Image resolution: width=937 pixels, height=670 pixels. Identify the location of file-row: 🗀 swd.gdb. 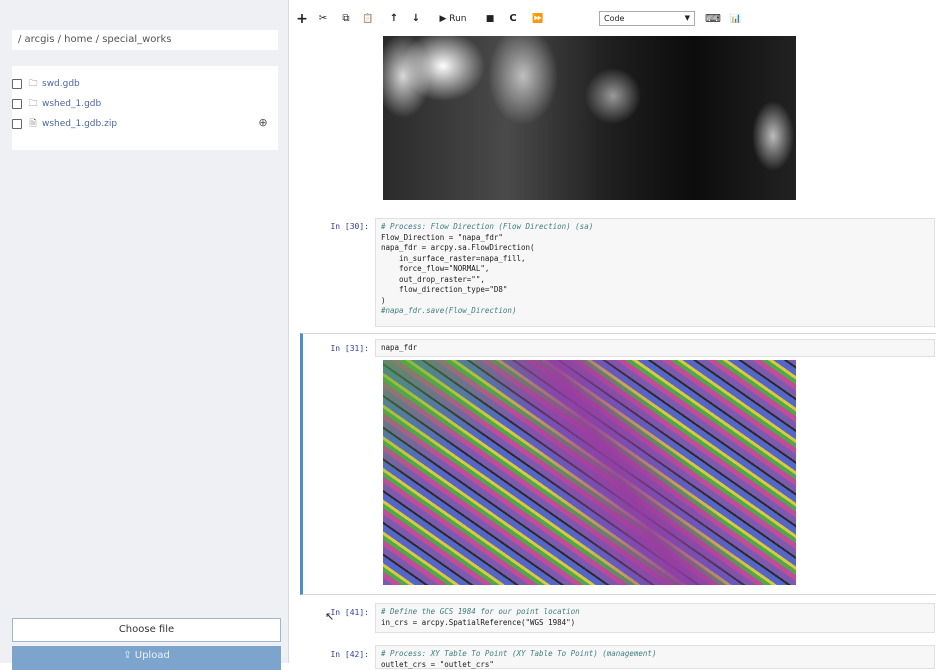
(145, 84).